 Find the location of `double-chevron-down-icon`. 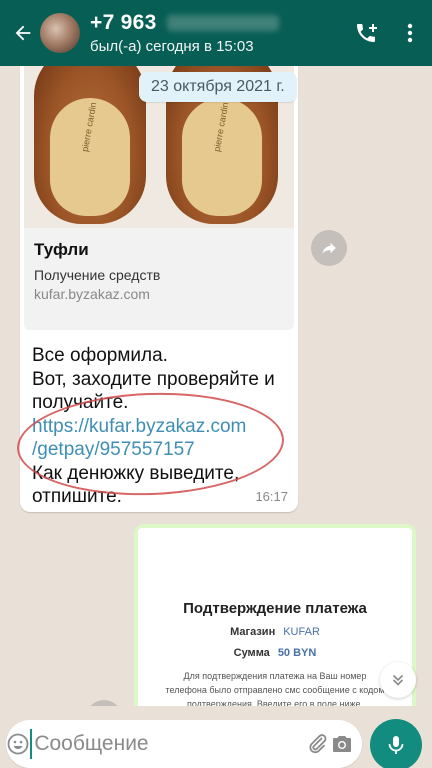

double-chevron-down-icon is located at coordinates (398, 680).